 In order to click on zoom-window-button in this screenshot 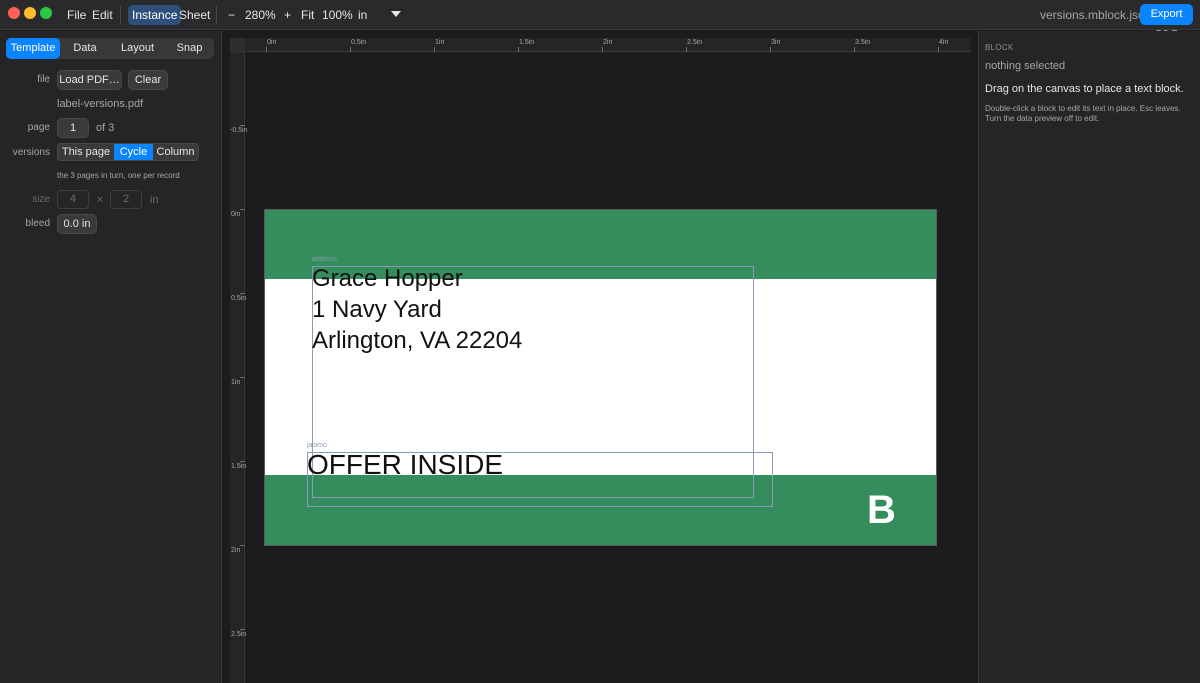, I will do `click(46, 13)`.